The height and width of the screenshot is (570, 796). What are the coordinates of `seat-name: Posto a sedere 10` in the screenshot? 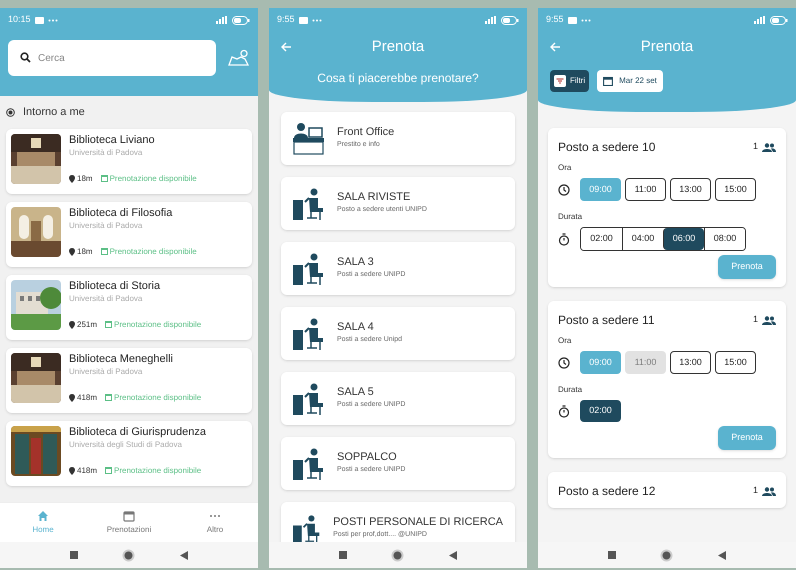 It's located at (607, 147).